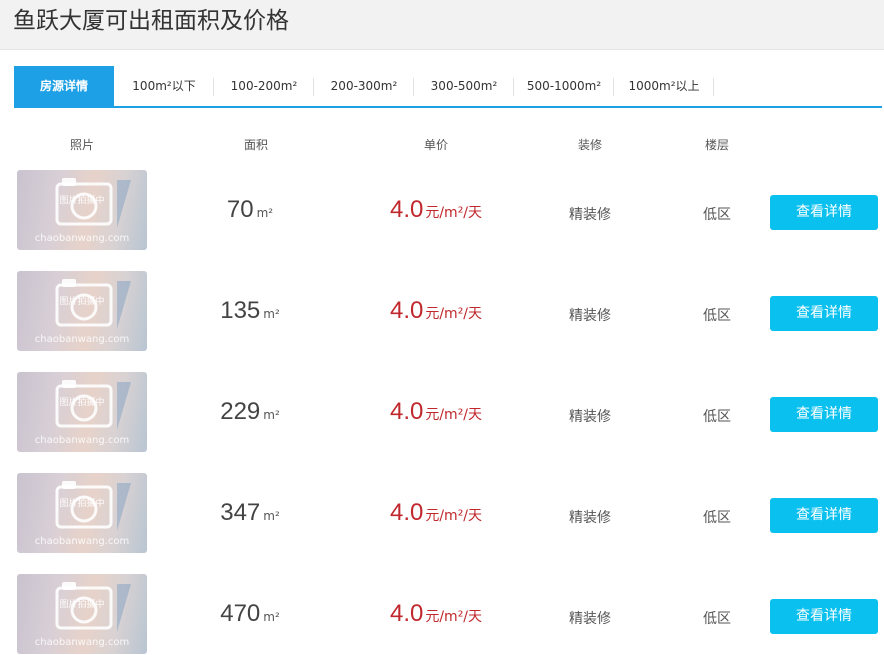 The height and width of the screenshot is (655, 884). I want to click on area-value: 470, so click(240, 613).